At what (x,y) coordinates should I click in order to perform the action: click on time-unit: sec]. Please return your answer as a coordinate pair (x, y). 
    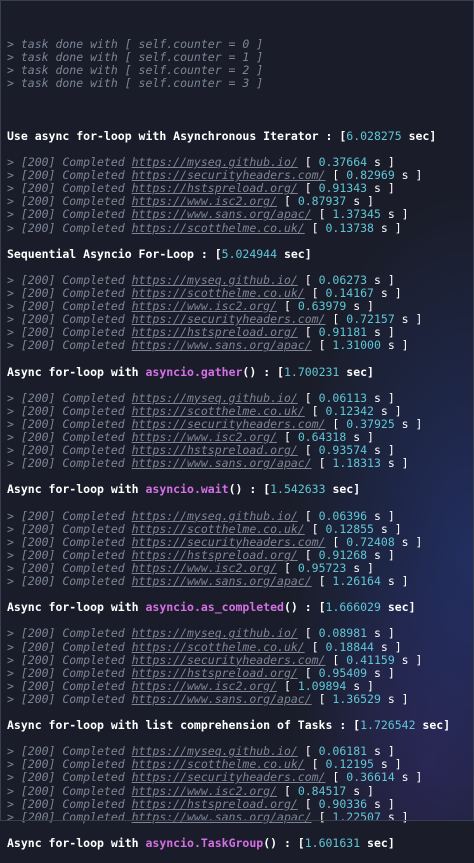
    Looking at the image, I should click on (377, 842).